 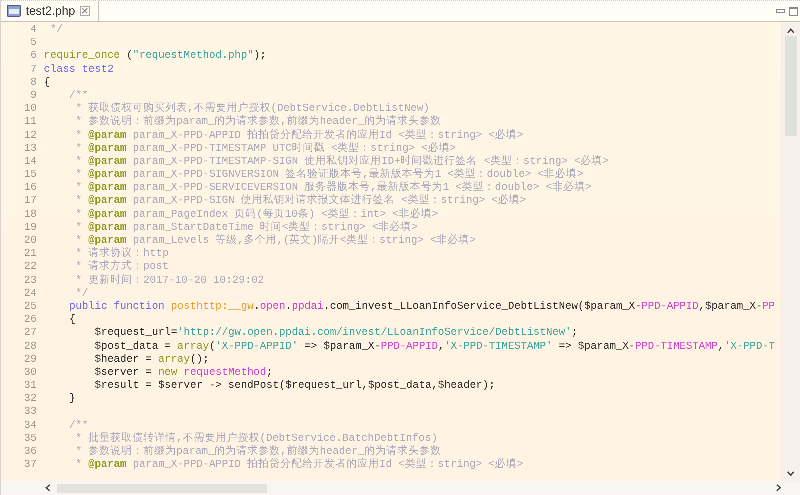 I want to click on line-number: 35, so click(x=30, y=439).